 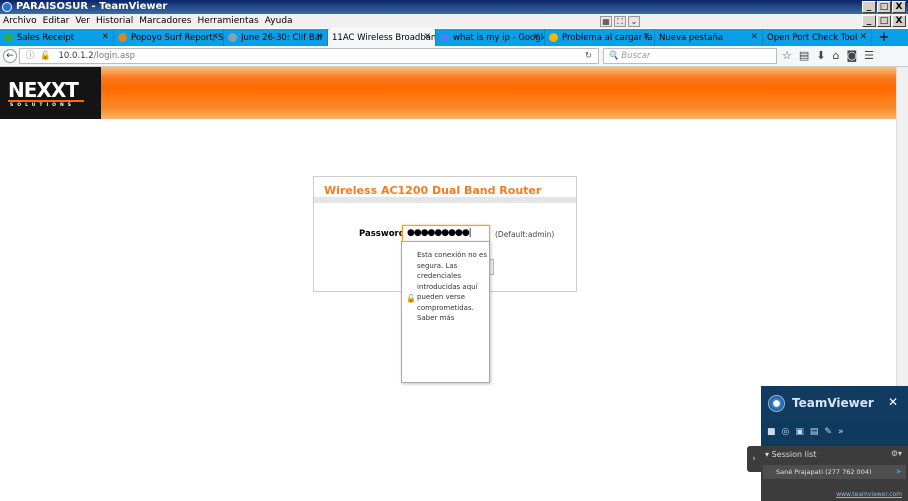 What do you see at coordinates (43, 105) in the screenshot?
I see `logo-subtitle: SOLUTIONS` at bounding box center [43, 105].